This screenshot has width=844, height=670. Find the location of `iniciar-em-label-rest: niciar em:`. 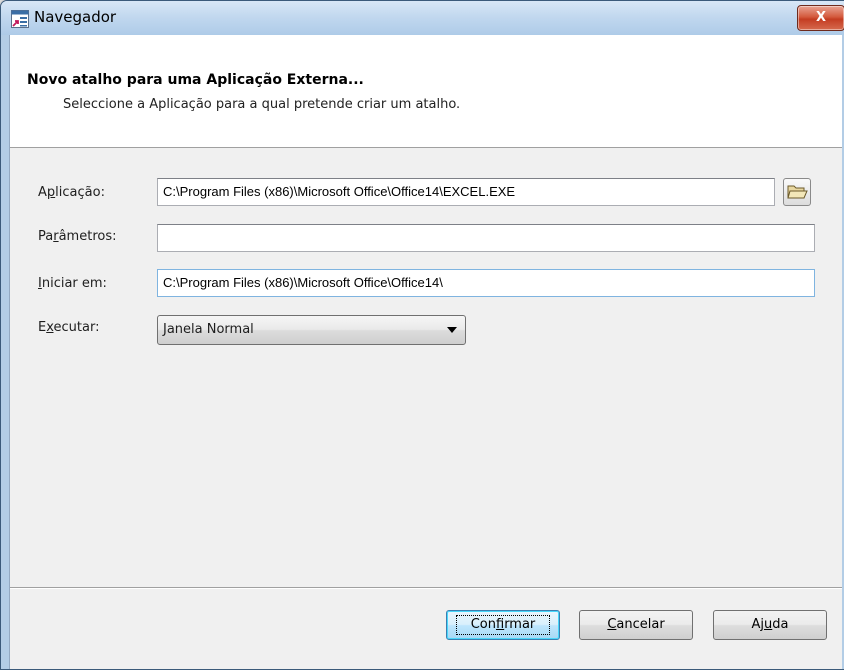

iniciar-em-label-rest: niciar em: is located at coordinates (74, 283).